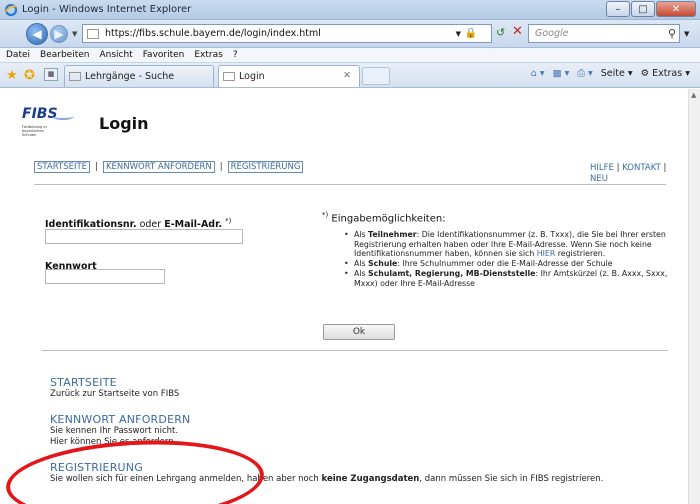  I want to click on maximize-button: □, so click(643, 9).